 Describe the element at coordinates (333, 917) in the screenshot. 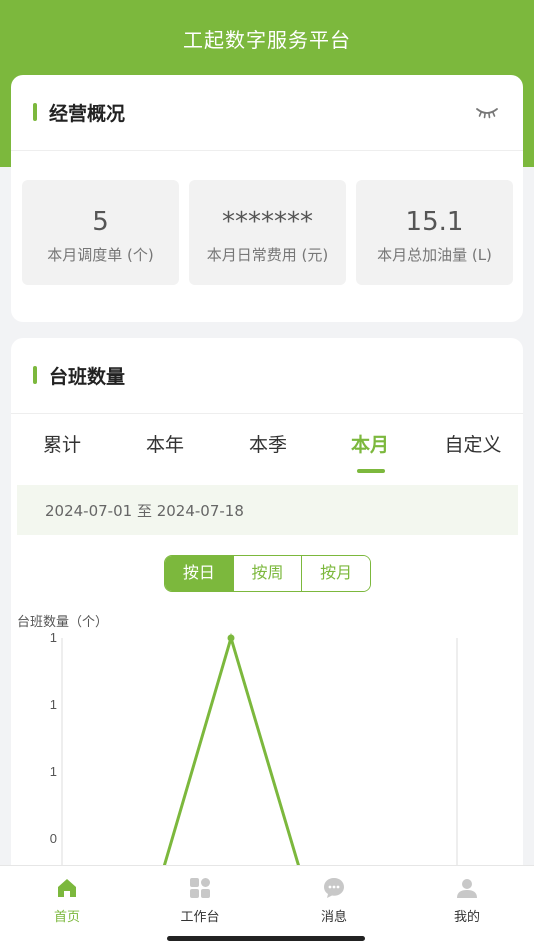

I see `tabbar-label: 消息` at that location.